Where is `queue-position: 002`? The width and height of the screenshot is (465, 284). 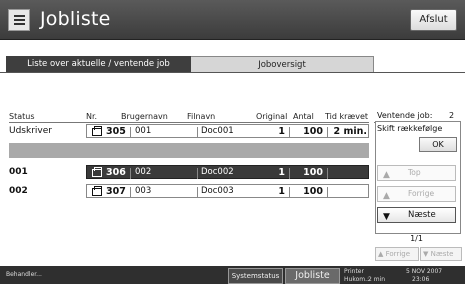 queue-position: 002 is located at coordinates (18, 191).